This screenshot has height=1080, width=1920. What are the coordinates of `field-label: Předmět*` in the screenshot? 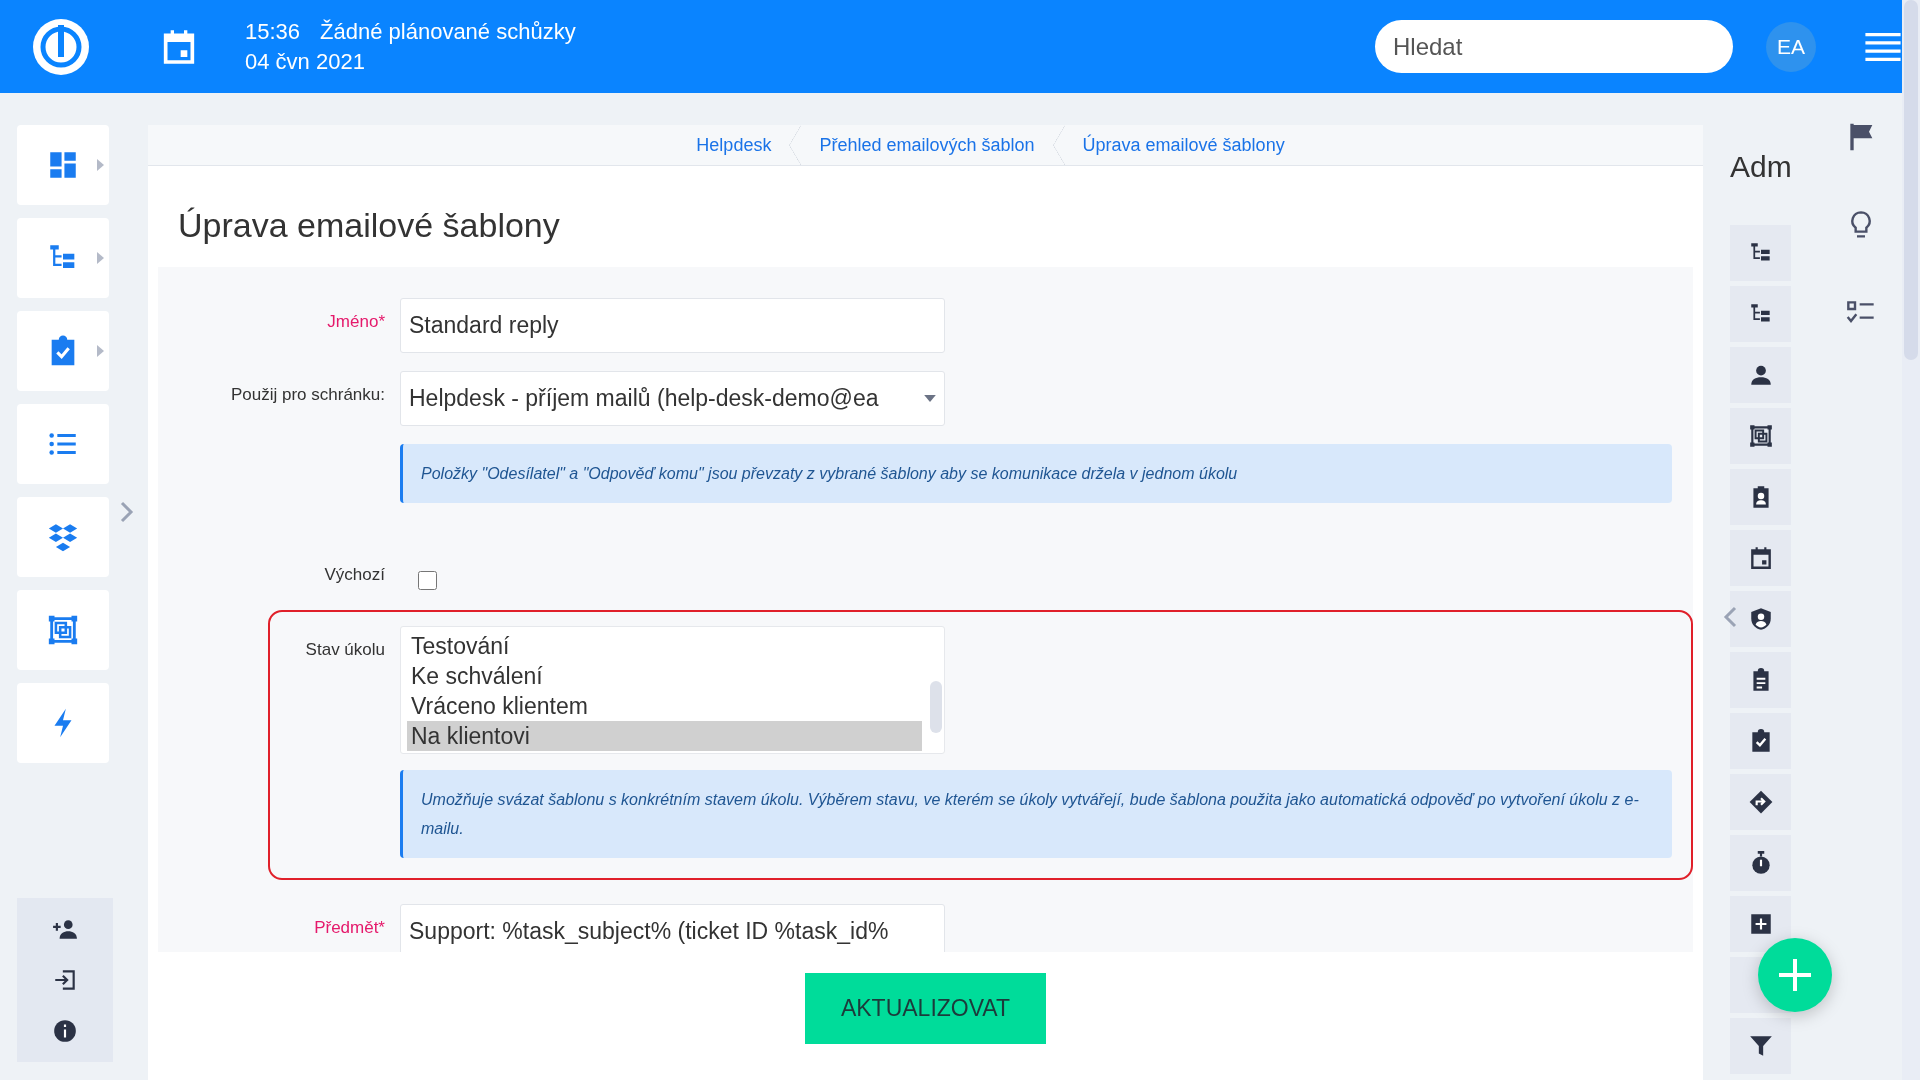 It's located at (349, 928).